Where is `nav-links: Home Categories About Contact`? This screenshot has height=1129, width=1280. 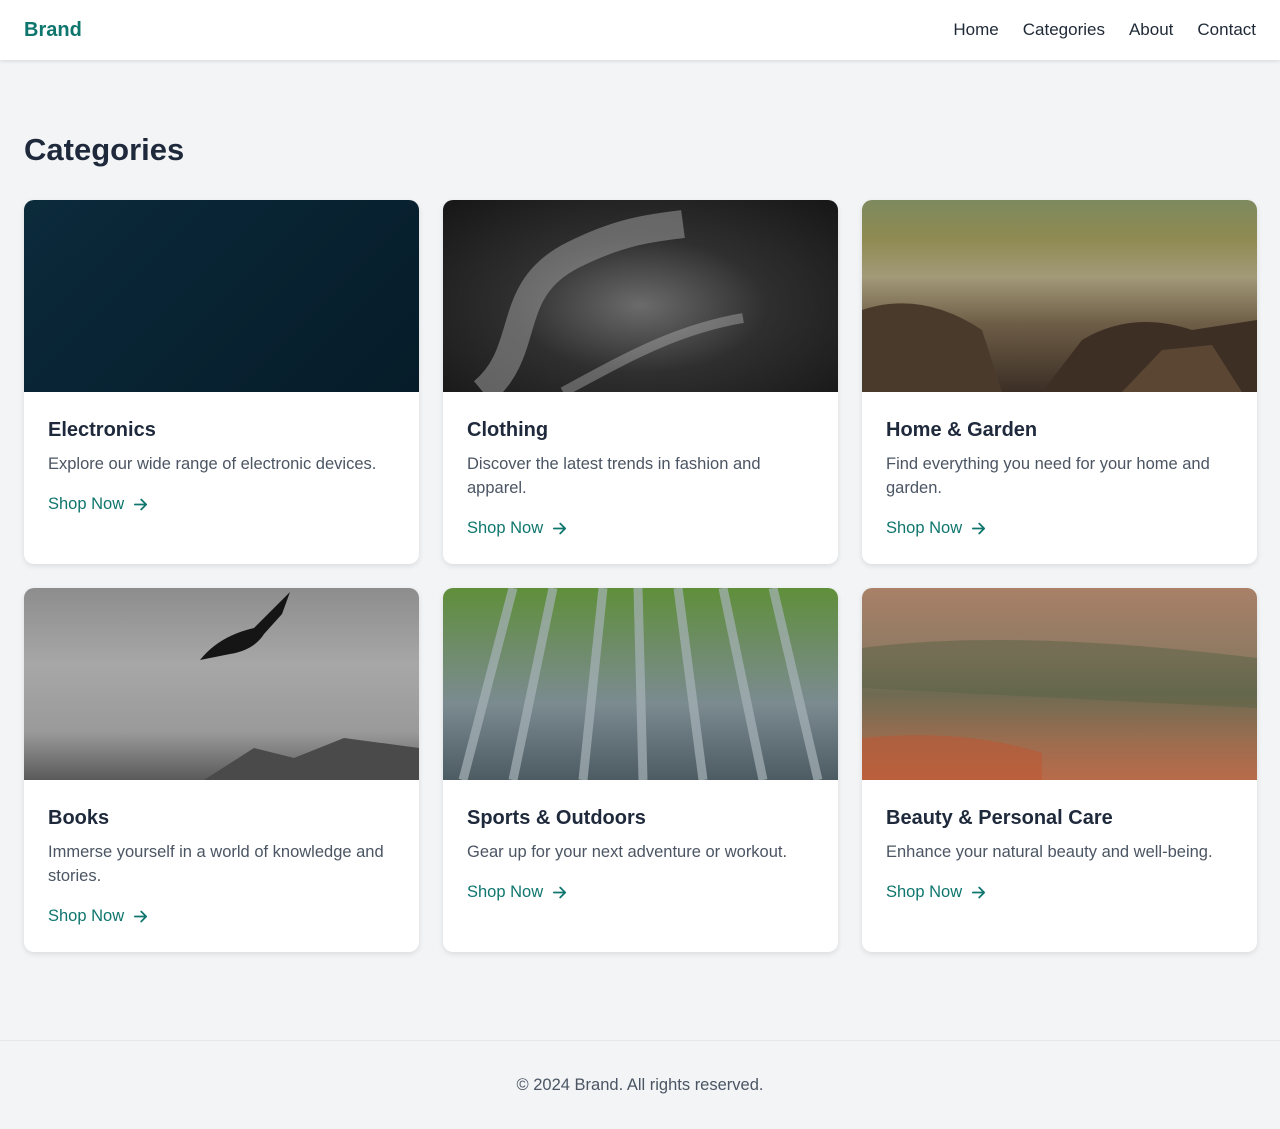
nav-links: Home Categories About Contact is located at coordinates (1104, 30).